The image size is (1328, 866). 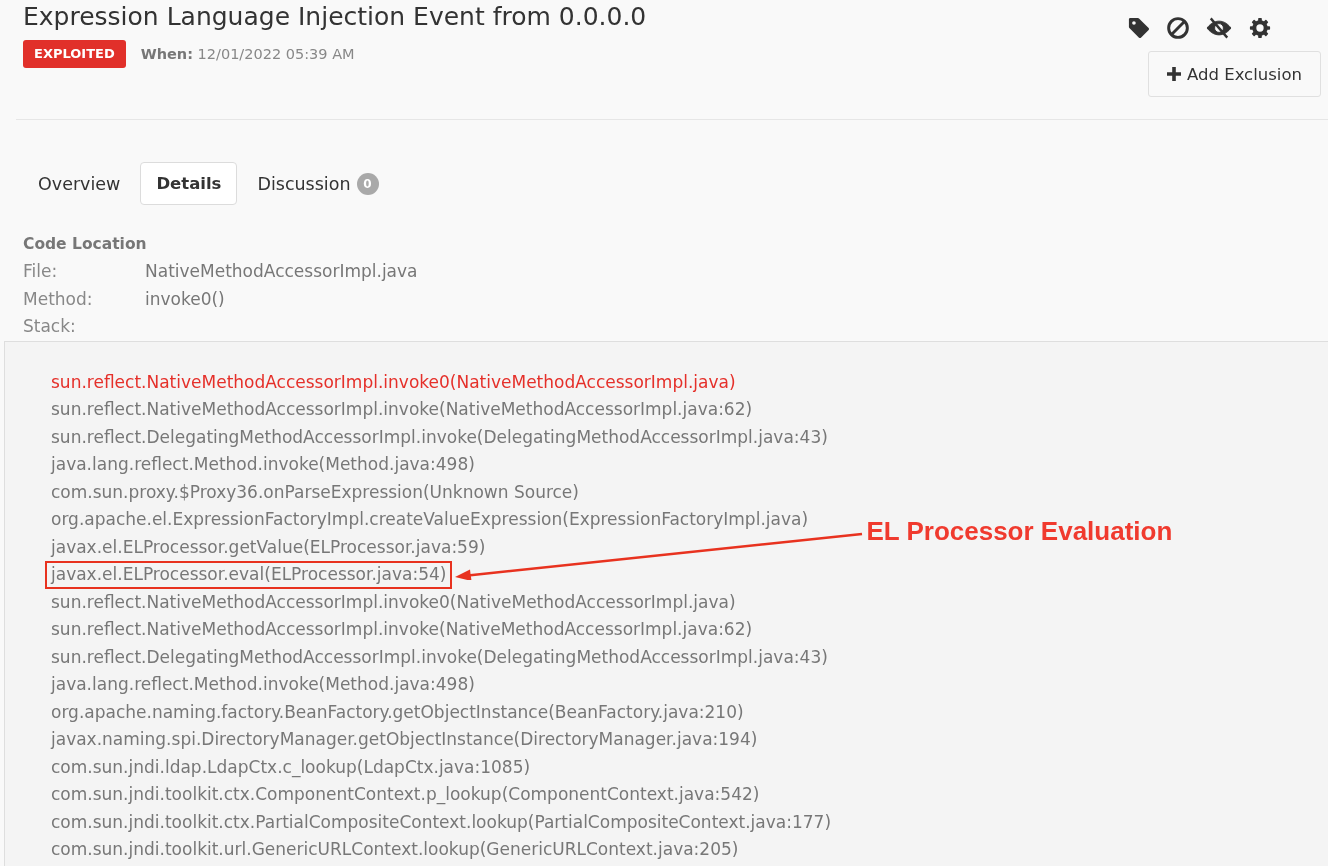 What do you see at coordinates (40, 271) in the screenshot?
I see `field-label: File:` at bounding box center [40, 271].